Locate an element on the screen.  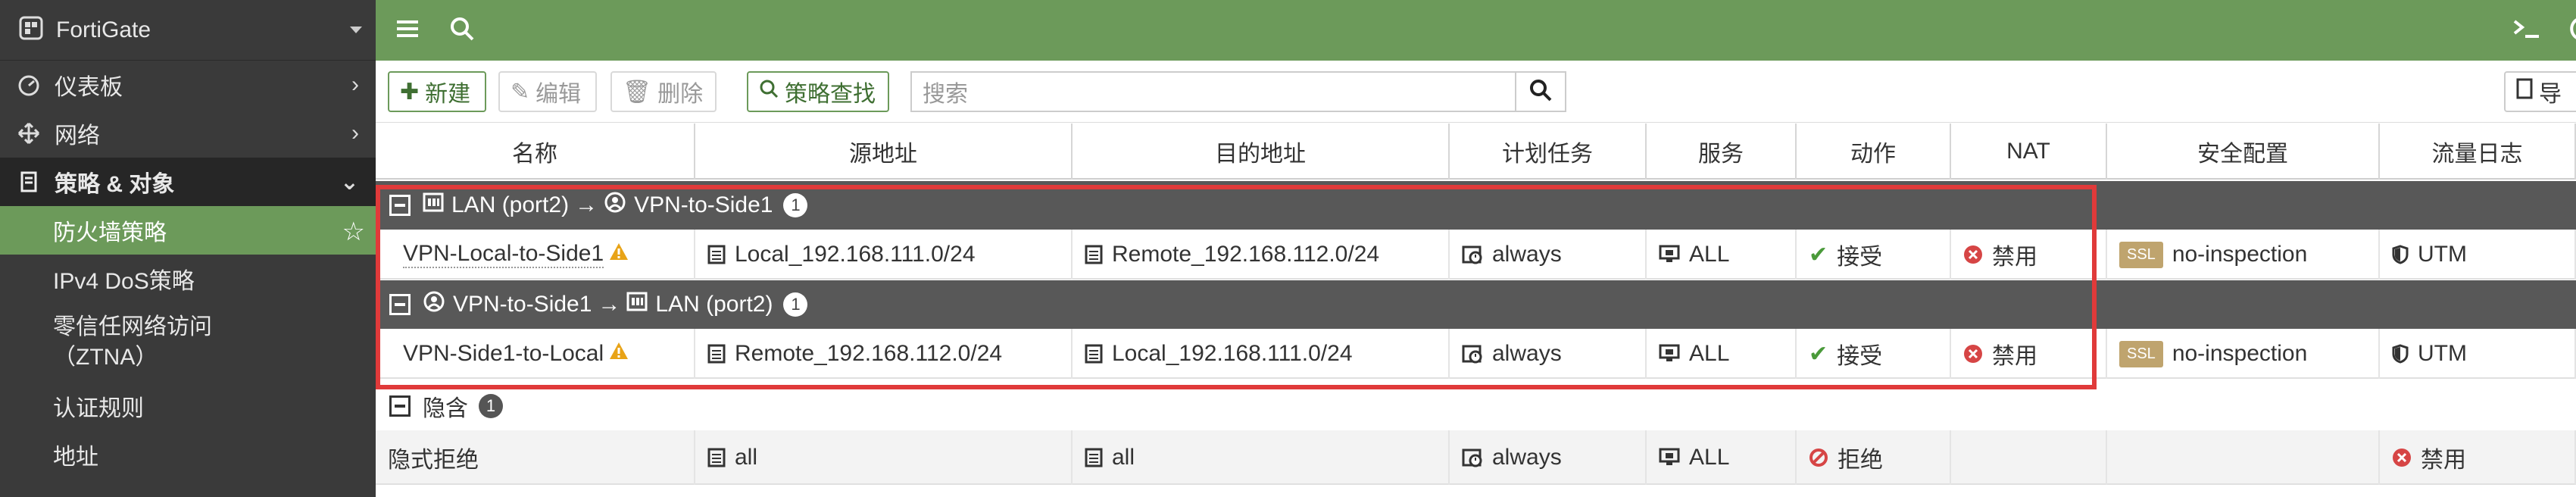
source-address: Local_192.168.111.0/24 is located at coordinates (856, 254).